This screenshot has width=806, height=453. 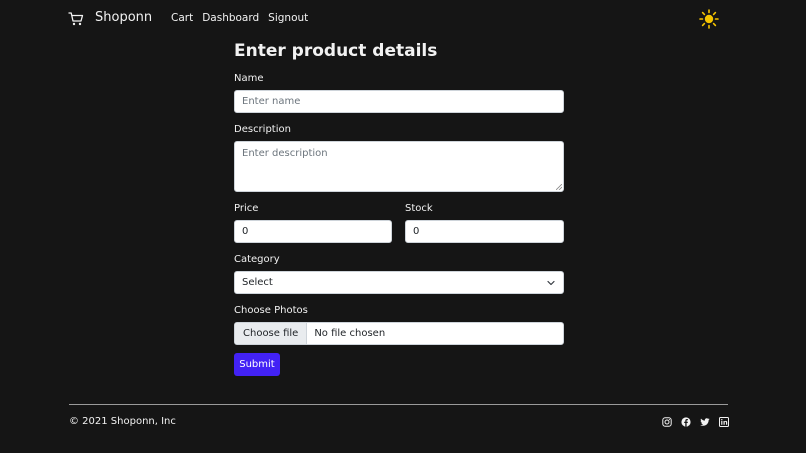 What do you see at coordinates (399, 282) in the screenshot?
I see `category-select: Select` at bounding box center [399, 282].